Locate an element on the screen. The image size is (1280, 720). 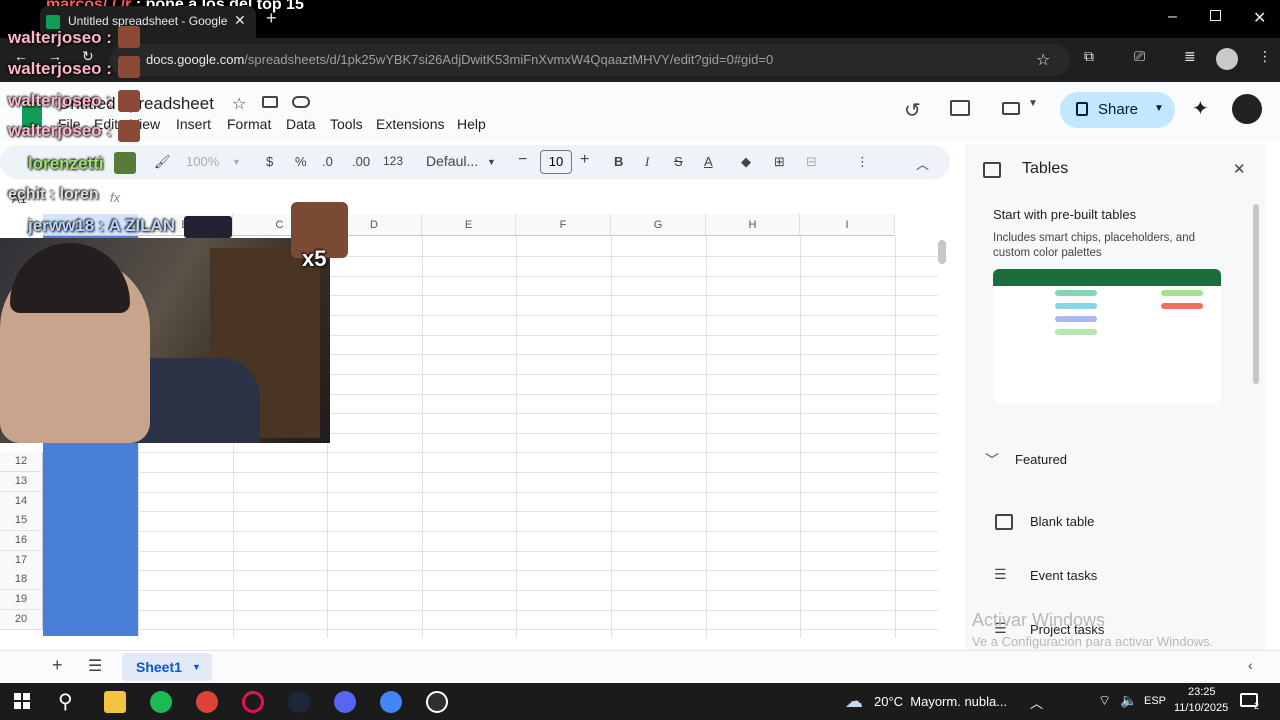
font-dropdown-icon: ▼ is located at coordinates (491, 162).